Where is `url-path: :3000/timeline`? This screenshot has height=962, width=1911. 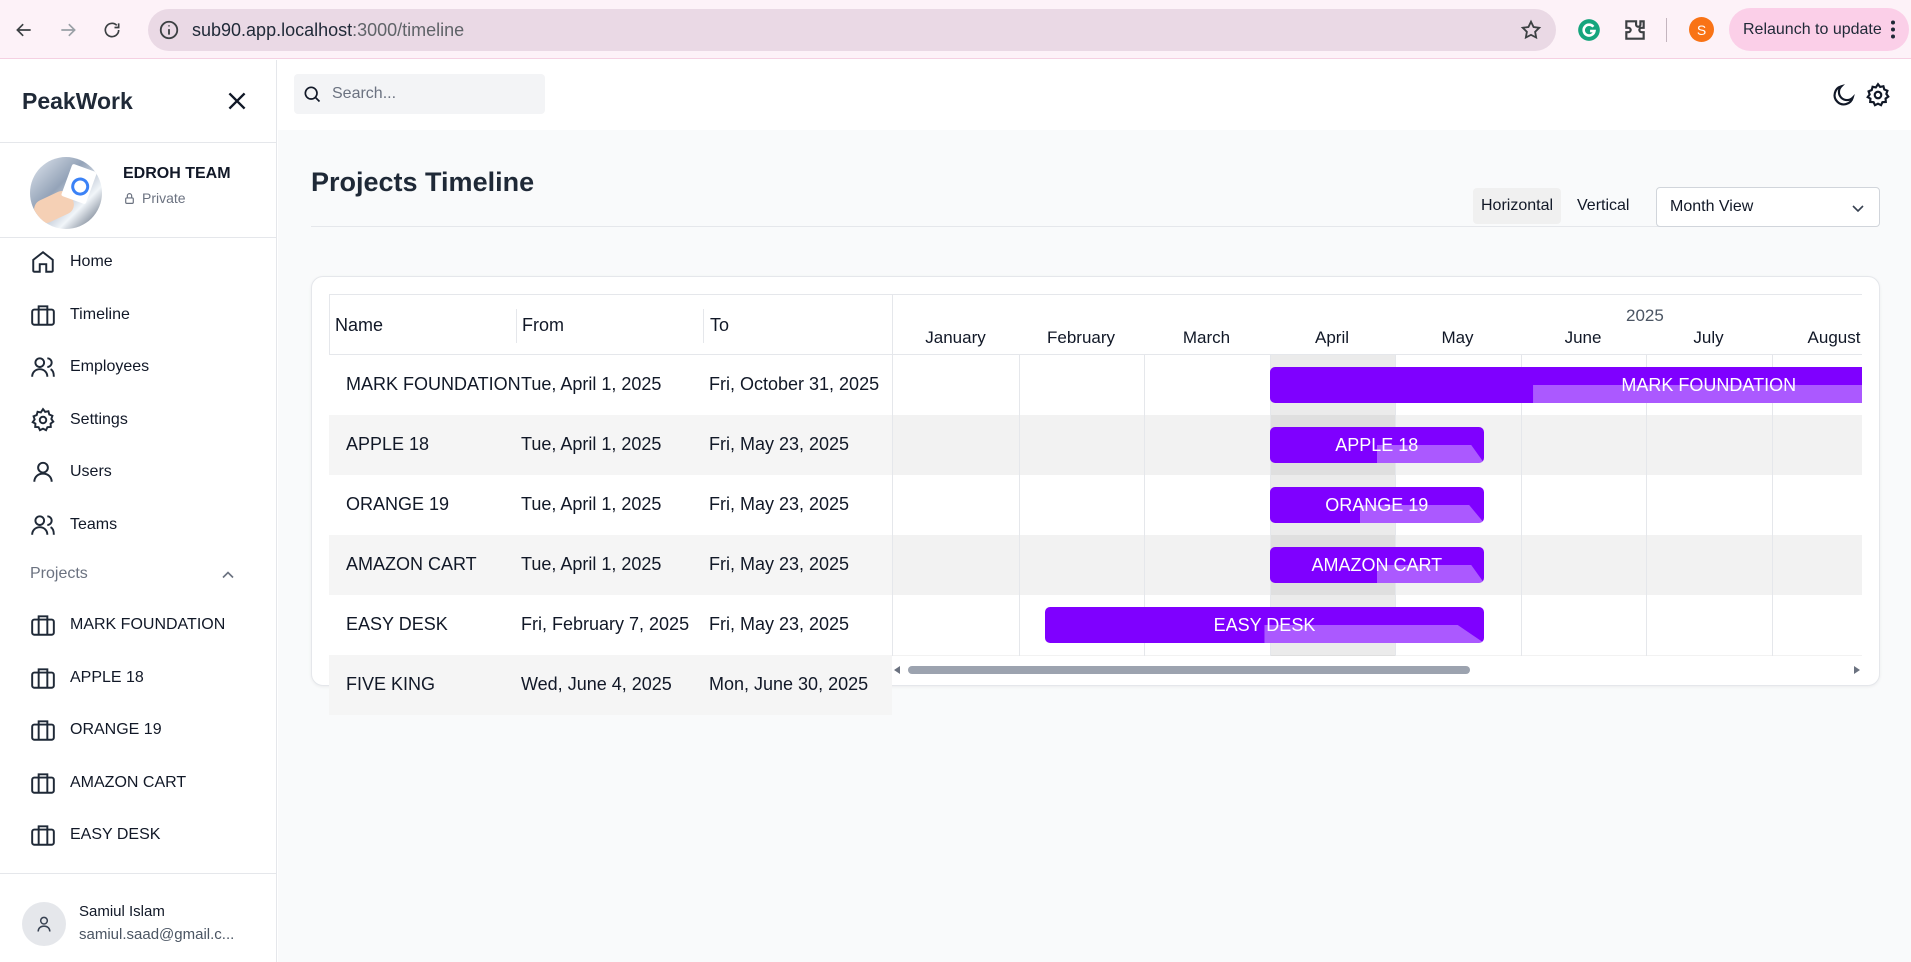
url-path: :3000/timeline is located at coordinates (408, 30).